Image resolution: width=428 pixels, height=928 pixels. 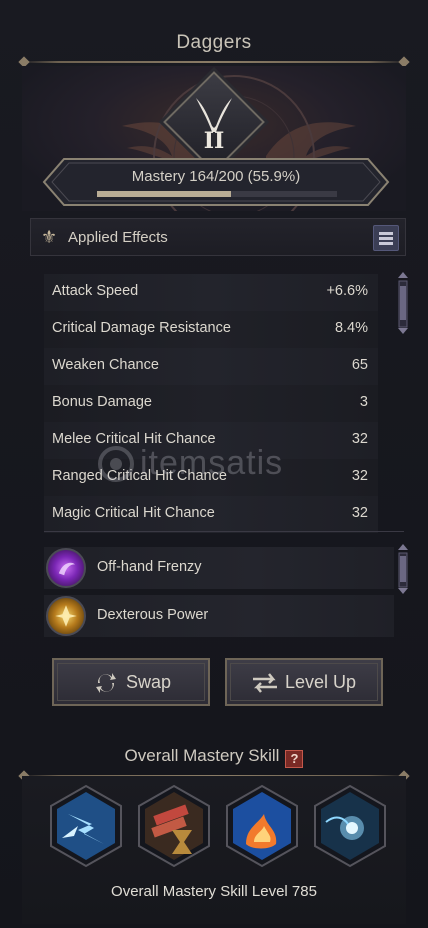 I want to click on window-title: Daggers, so click(x=214, y=42).